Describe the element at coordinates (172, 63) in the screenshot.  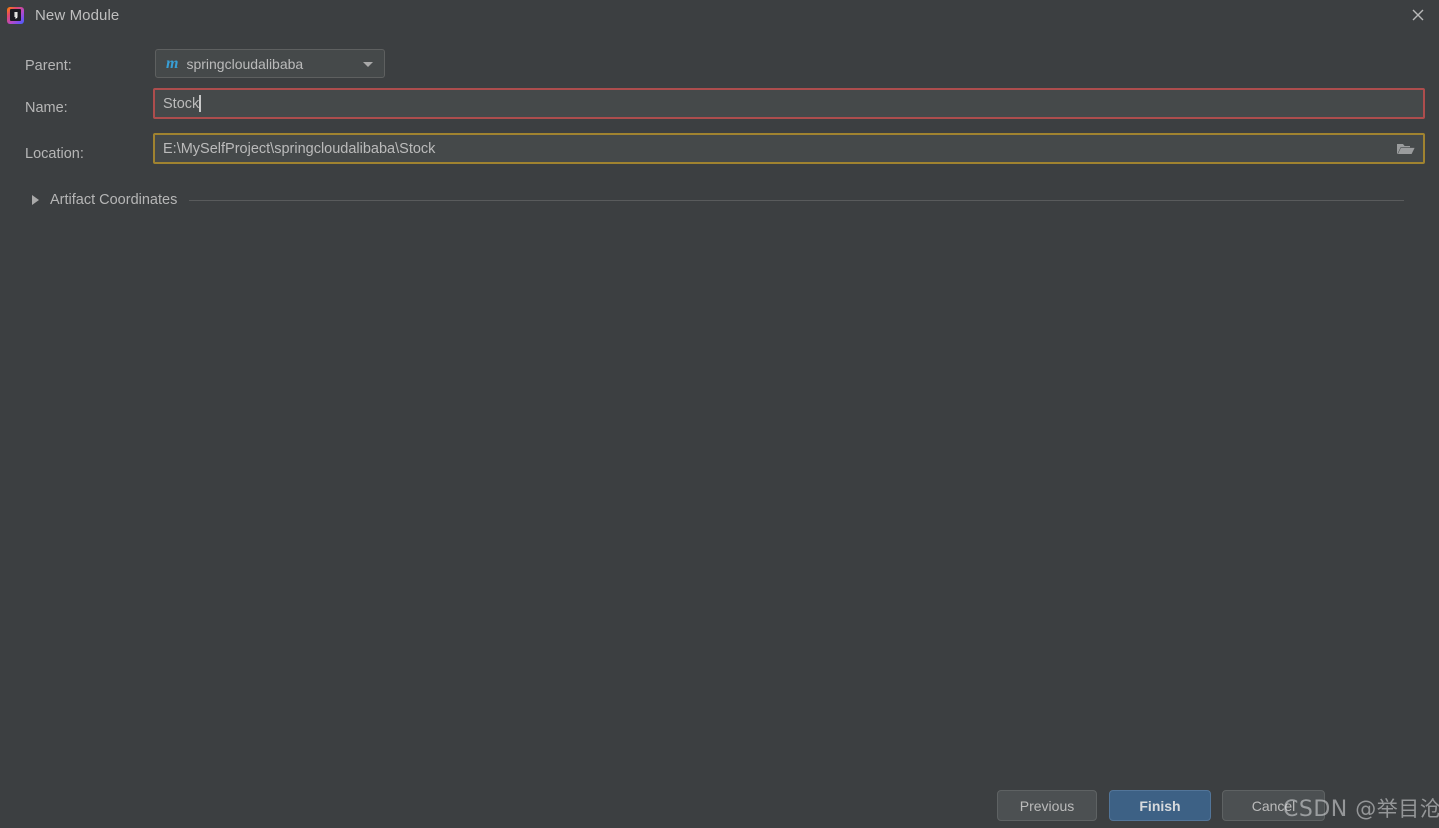
I see `maven-module-icon: m` at that location.